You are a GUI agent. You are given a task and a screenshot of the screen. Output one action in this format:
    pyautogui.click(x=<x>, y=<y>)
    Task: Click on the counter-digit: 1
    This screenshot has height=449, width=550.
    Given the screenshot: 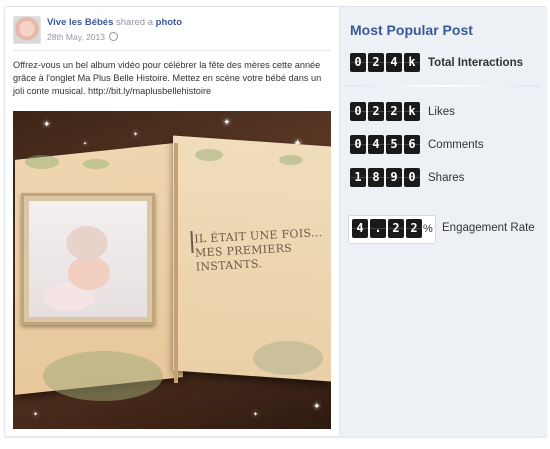 What is the action you would take?
    pyautogui.click(x=358, y=177)
    